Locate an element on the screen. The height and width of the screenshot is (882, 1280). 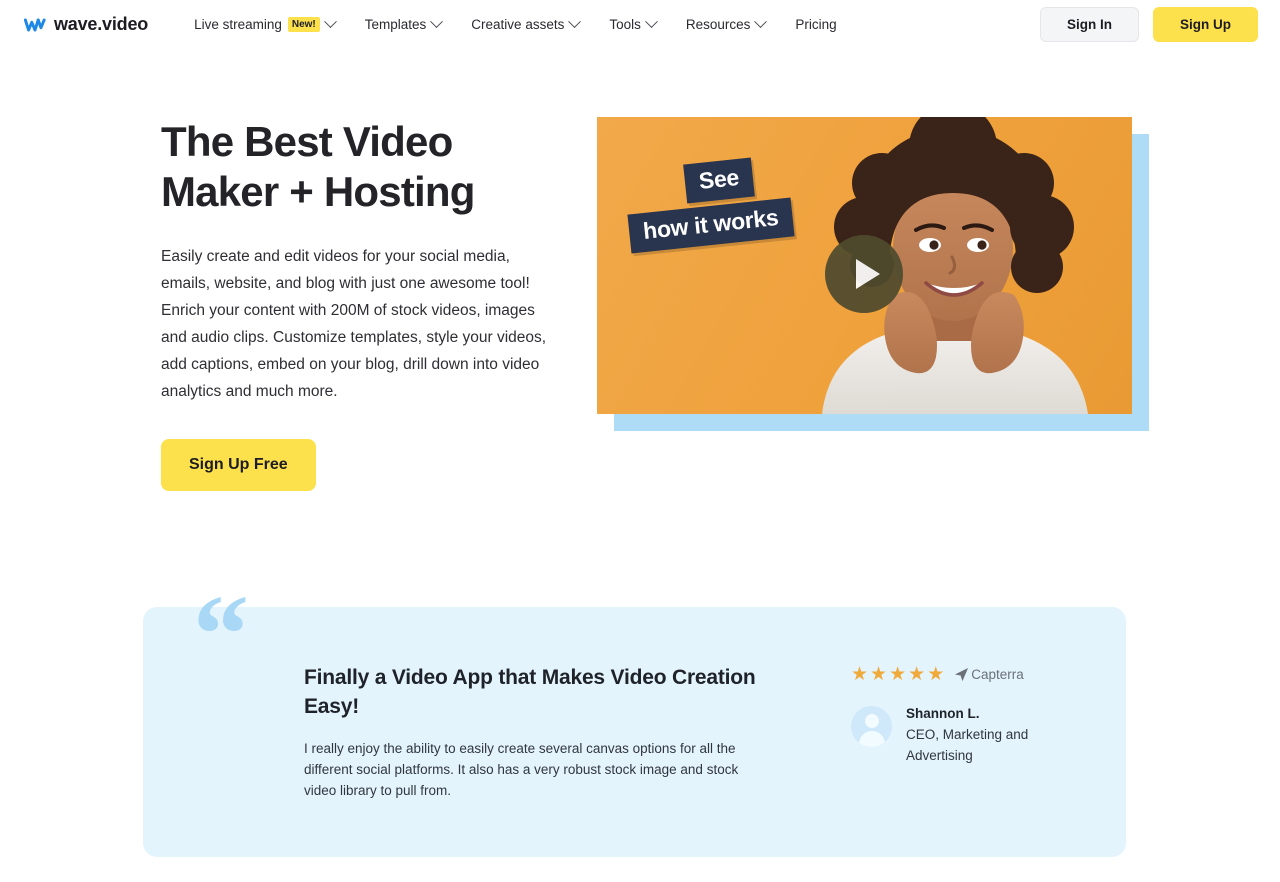
nav-item-tools: Tools is located at coordinates (633, 23).